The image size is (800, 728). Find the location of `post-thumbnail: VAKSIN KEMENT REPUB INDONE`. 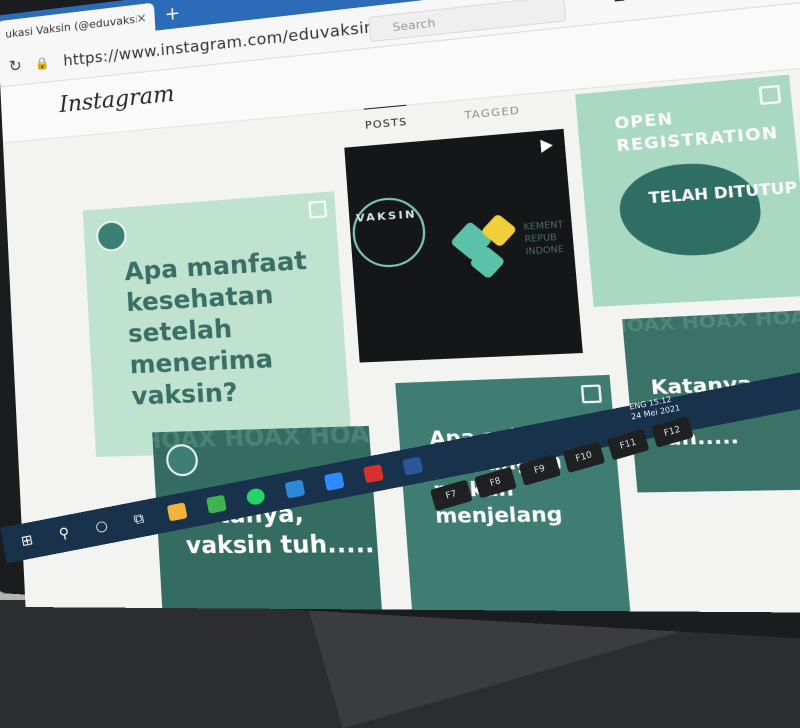

post-thumbnail: VAKSIN KEMENT REPUB INDONE is located at coordinates (463, 245).